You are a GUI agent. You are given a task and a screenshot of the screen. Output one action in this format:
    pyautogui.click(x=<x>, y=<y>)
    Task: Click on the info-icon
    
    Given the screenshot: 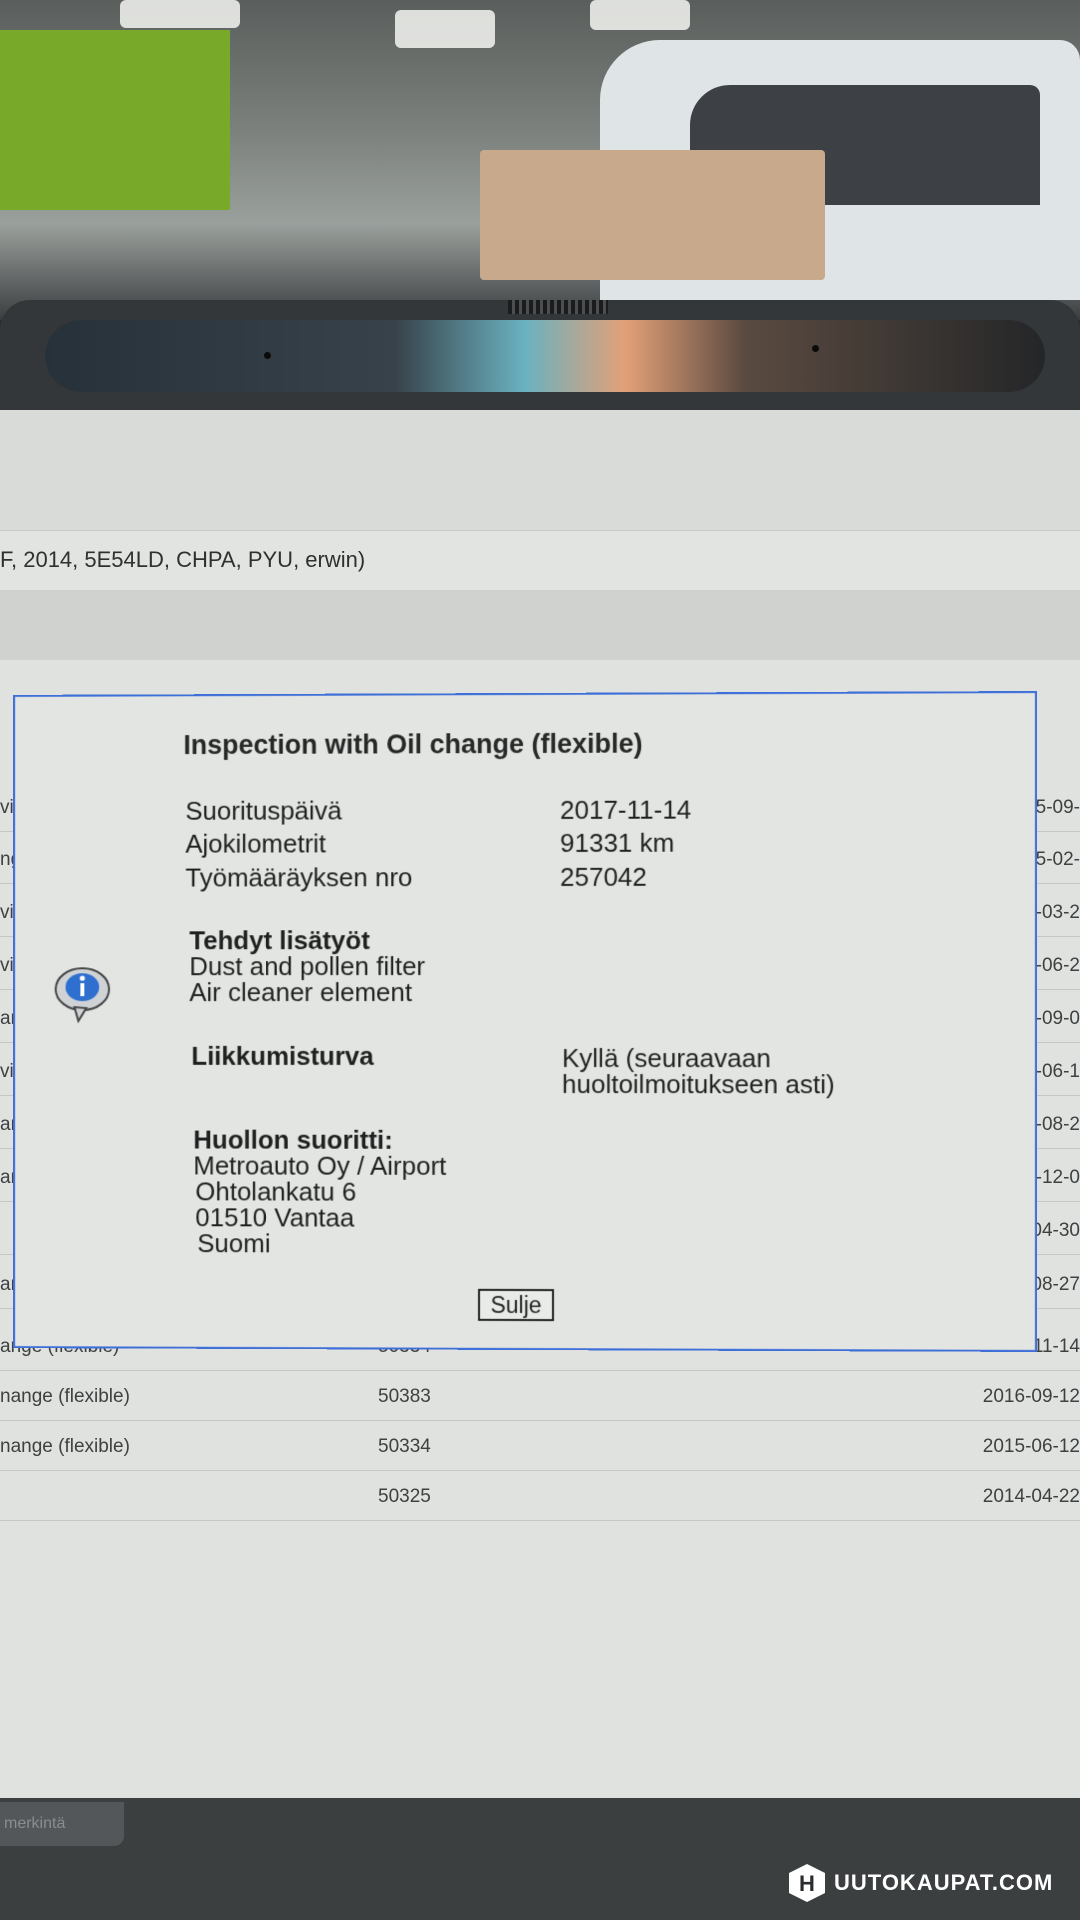 What is the action you would take?
    pyautogui.click(x=80, y=990)
    